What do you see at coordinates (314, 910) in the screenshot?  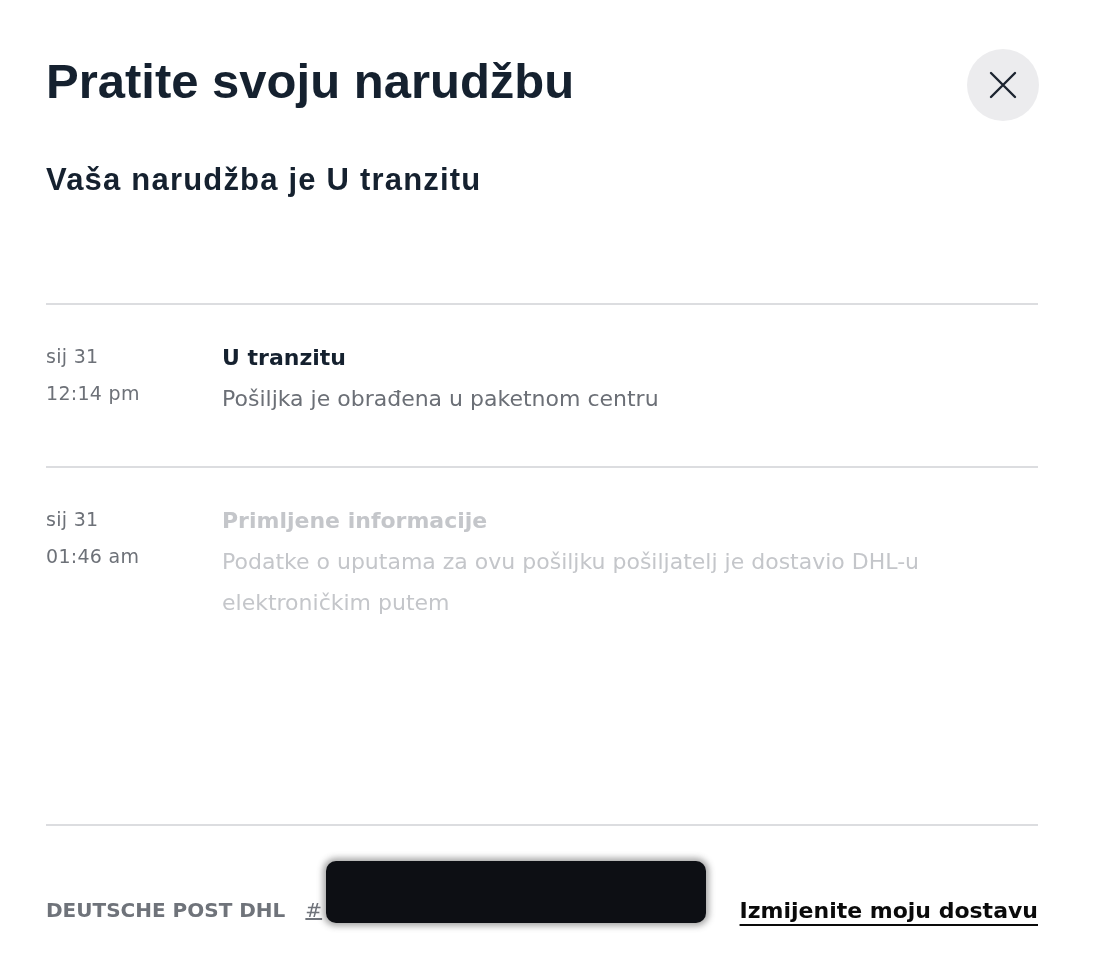 I see `tracking-number-link: #` at bounding box center [314, 910].